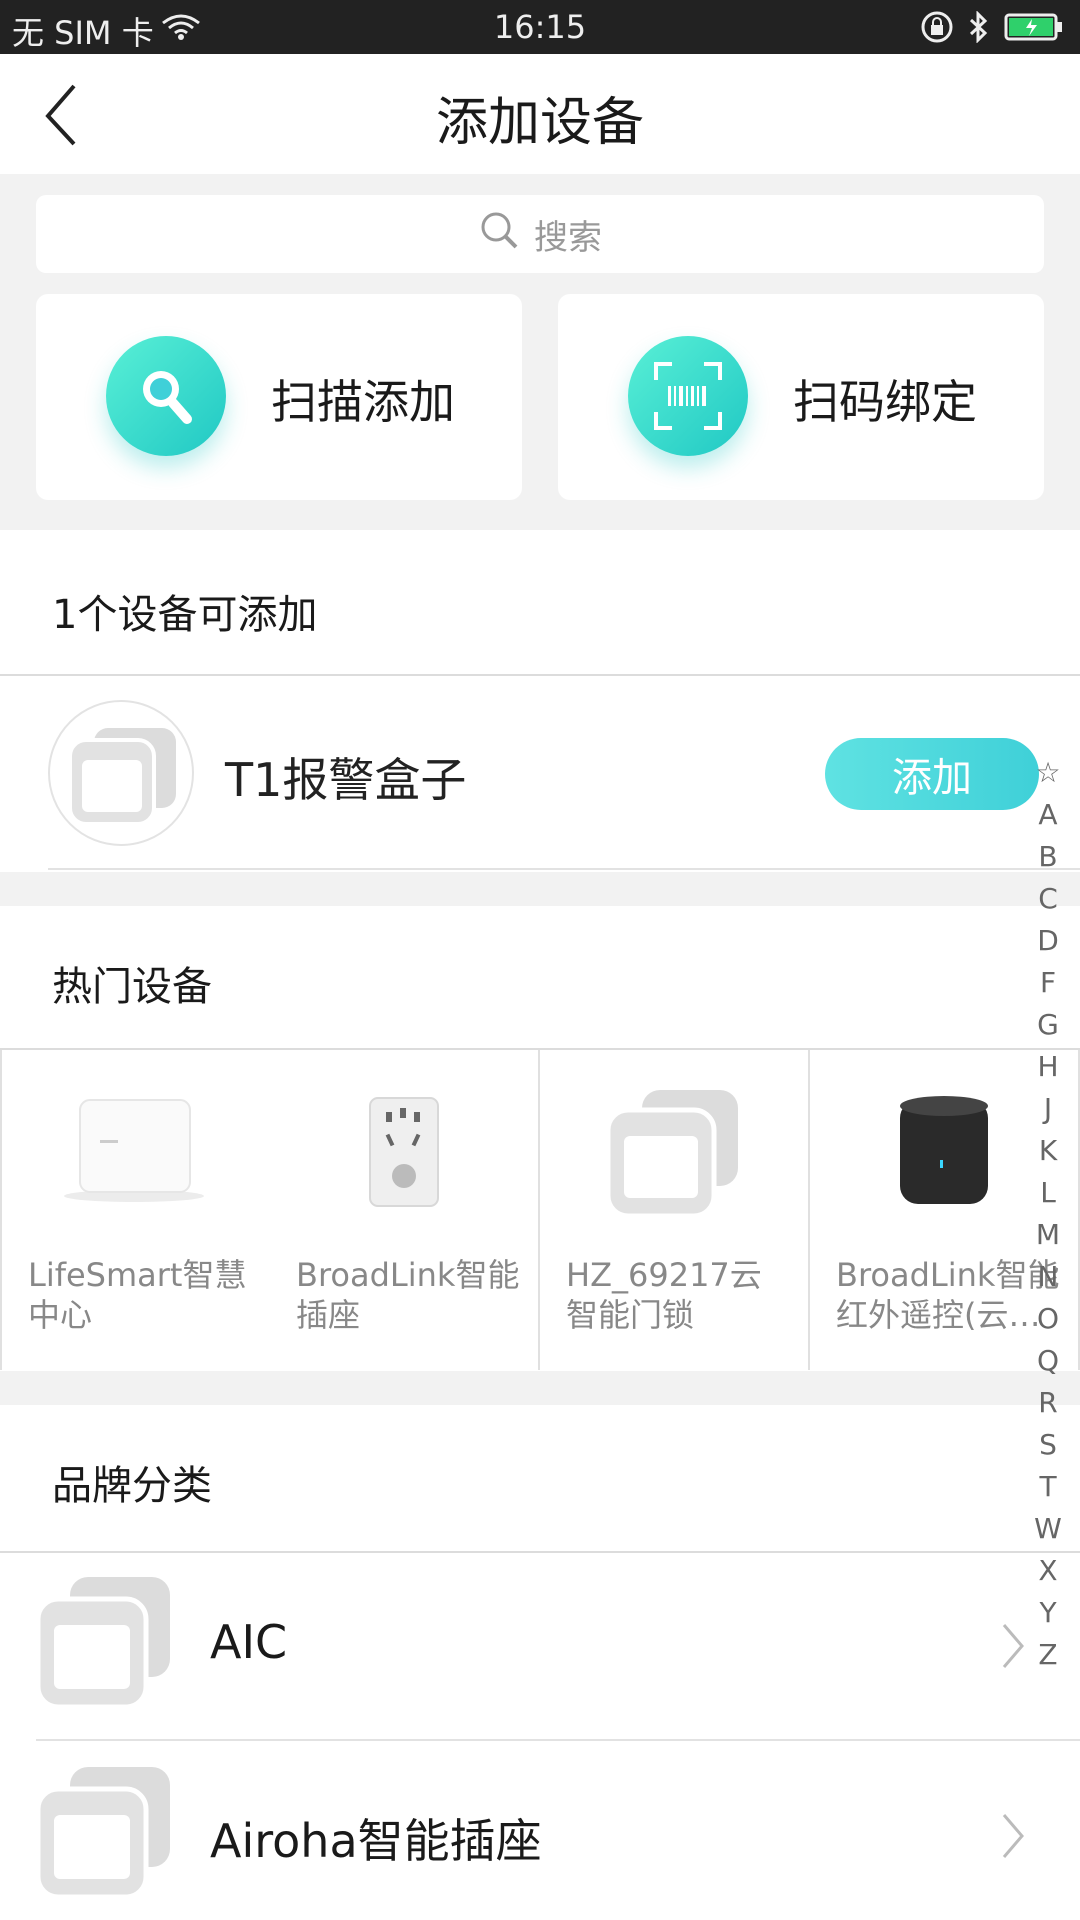 The image size is (1080, 1920). I want to click on available-device-row: T1报警盒子 添加, so click(540, 774).